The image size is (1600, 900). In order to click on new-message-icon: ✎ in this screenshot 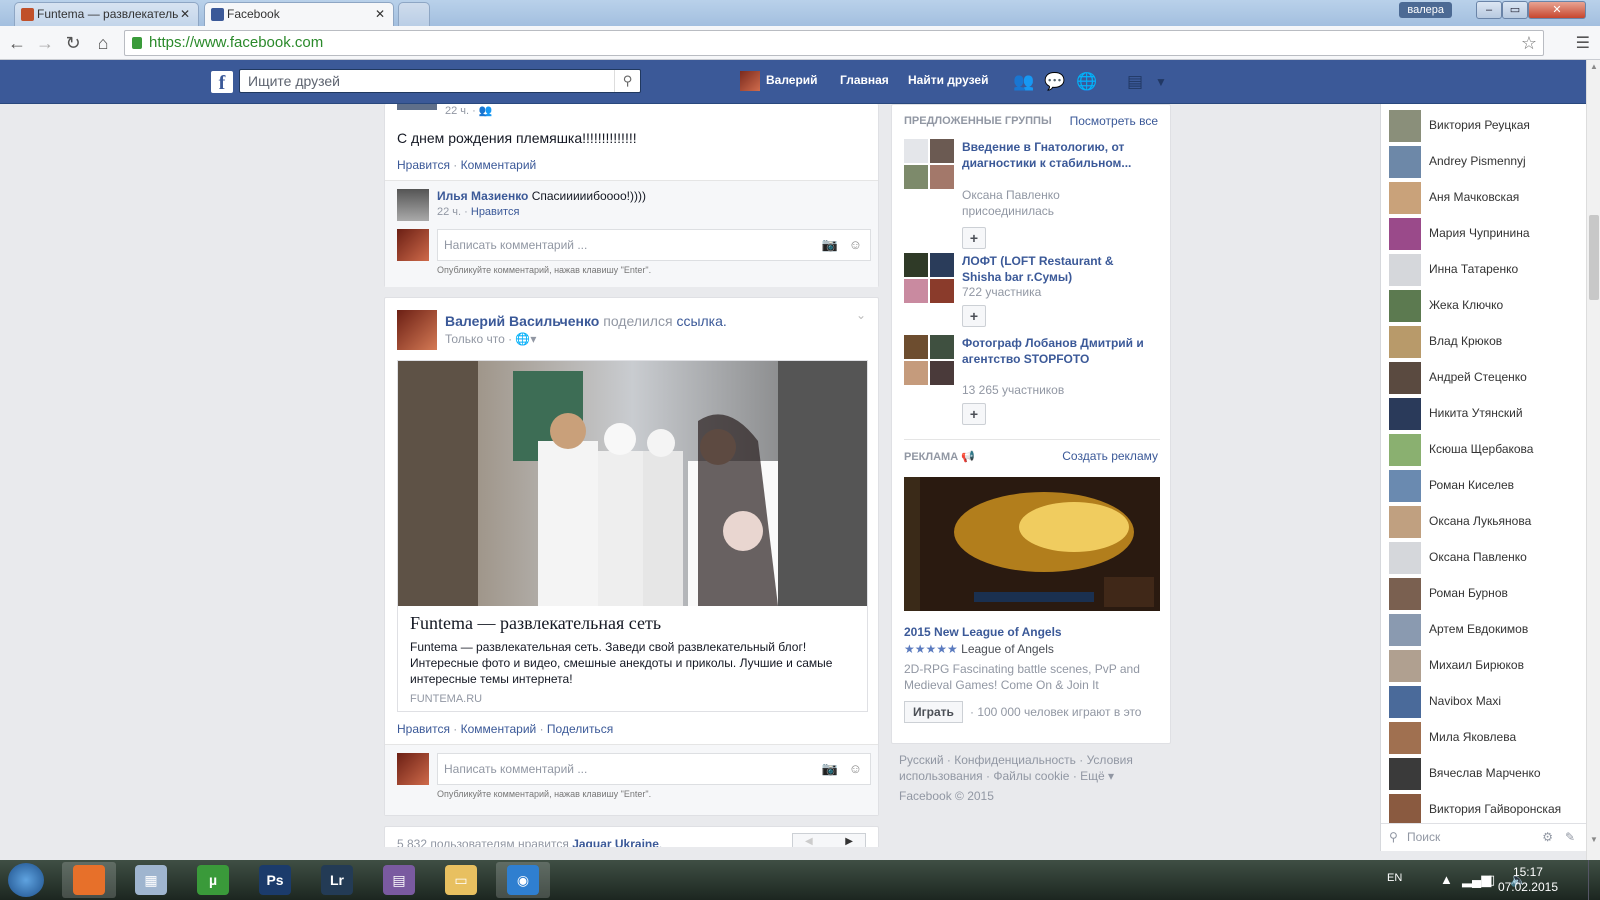, I will do `click(1570, 837)`.